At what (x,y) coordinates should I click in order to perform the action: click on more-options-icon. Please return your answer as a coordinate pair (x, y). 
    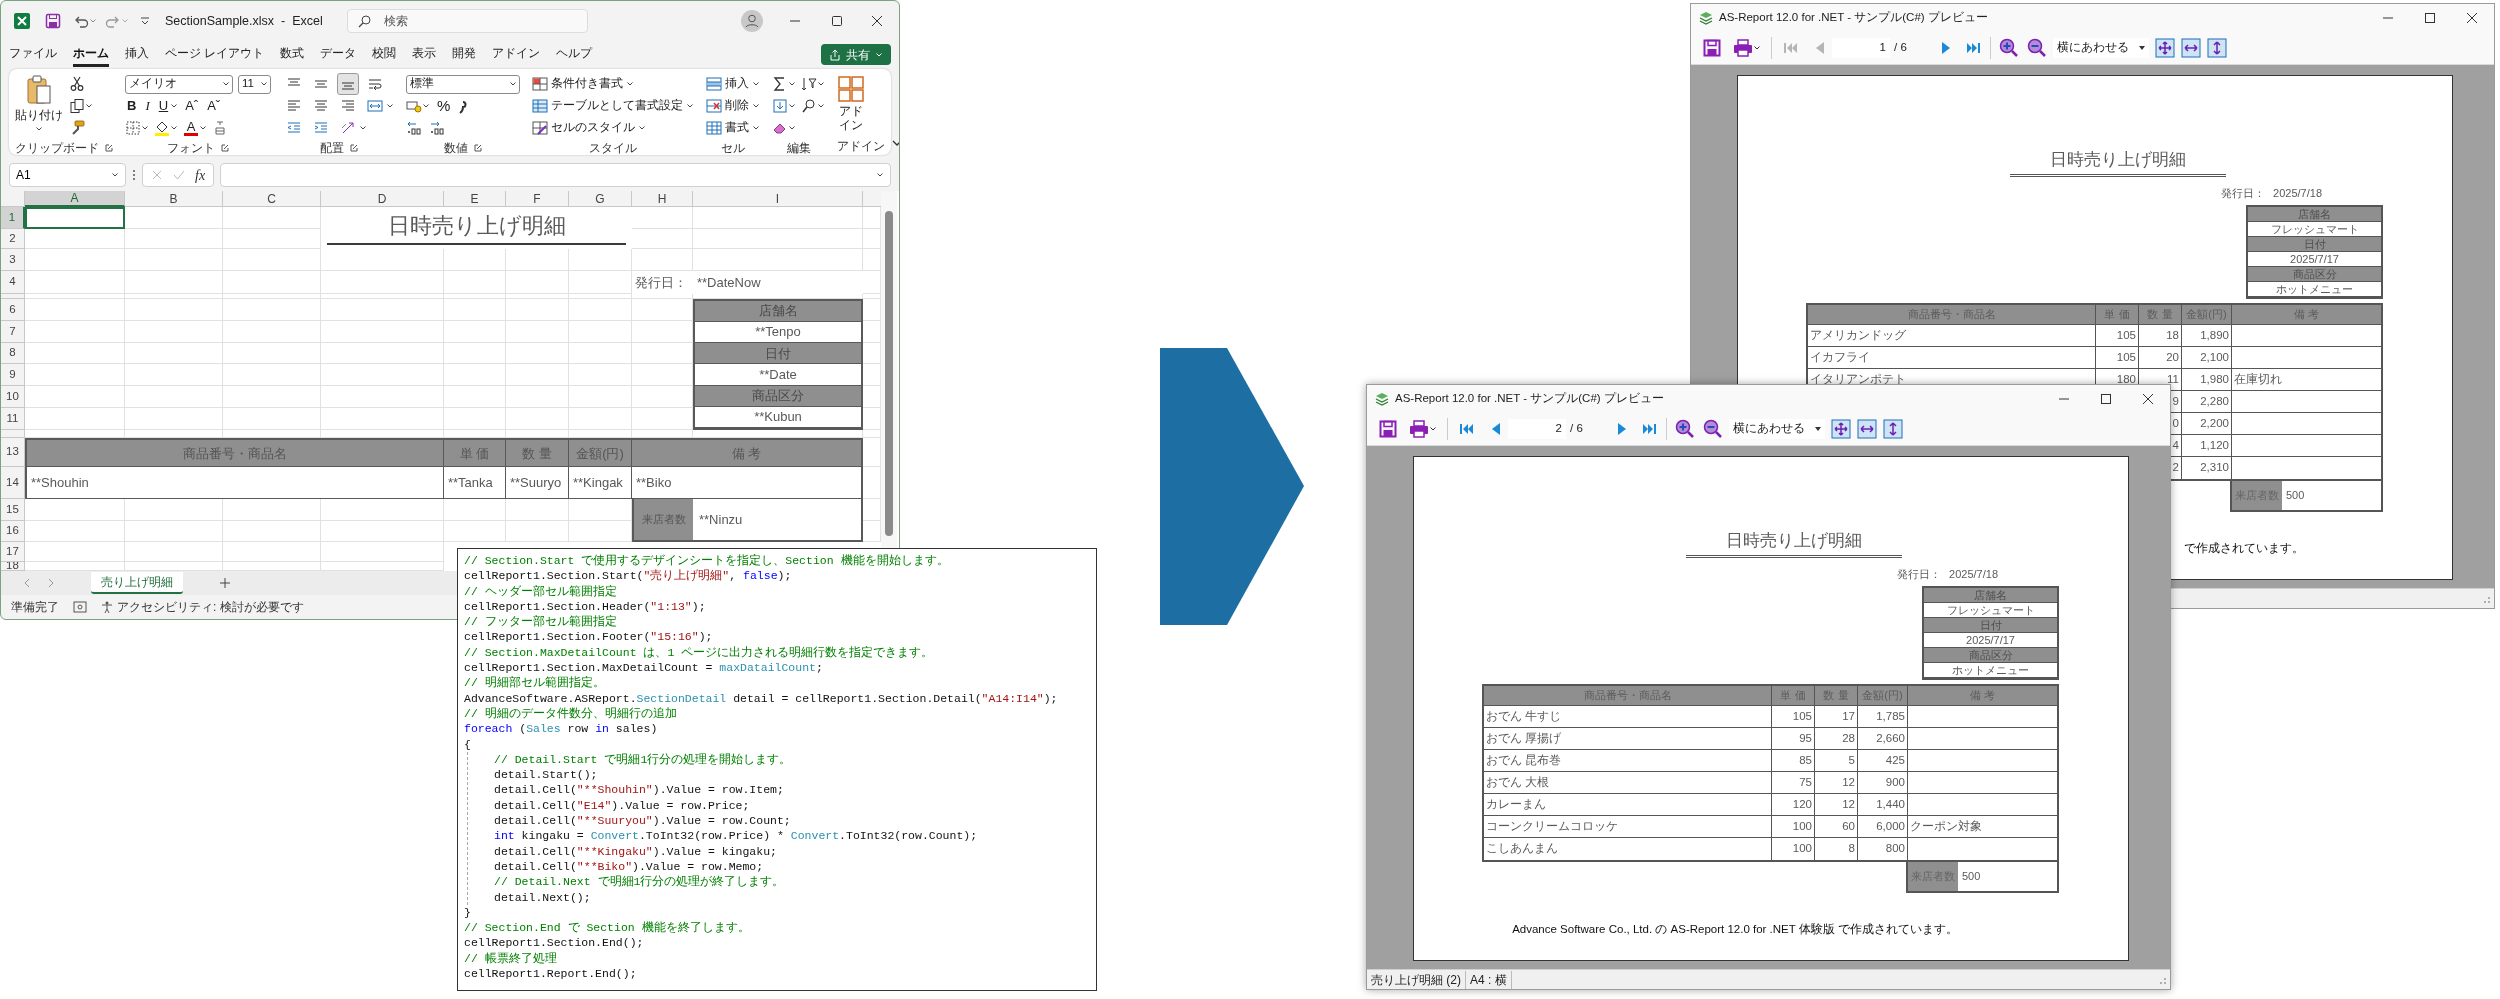
    Looking at the image, I should click on (134, 175).